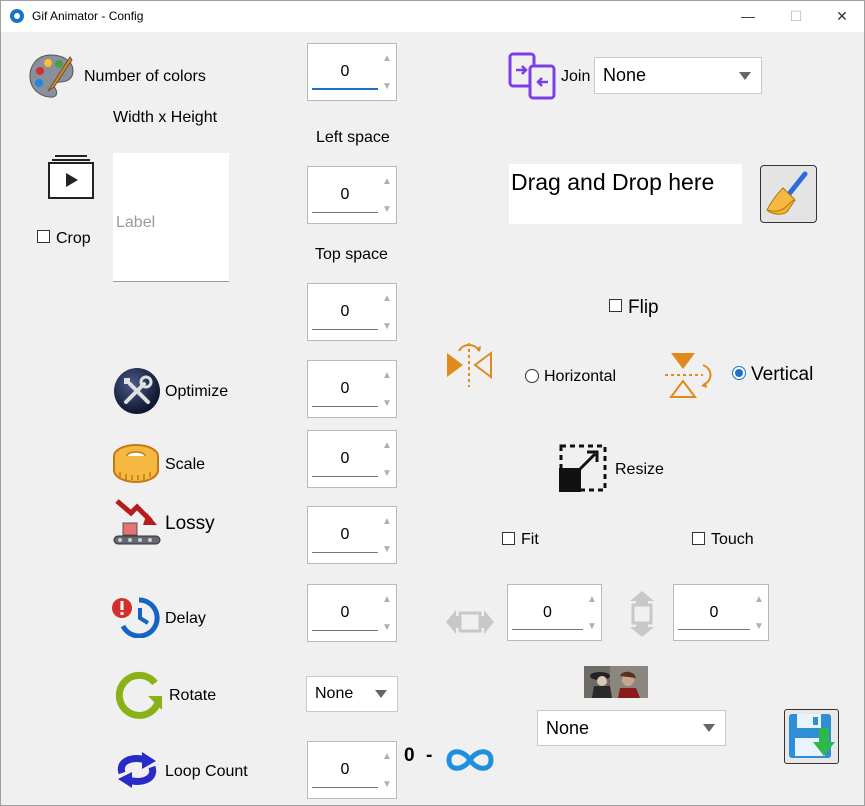 The image size is (865, 806). I want to click on broom-icon, so click(787, 193).